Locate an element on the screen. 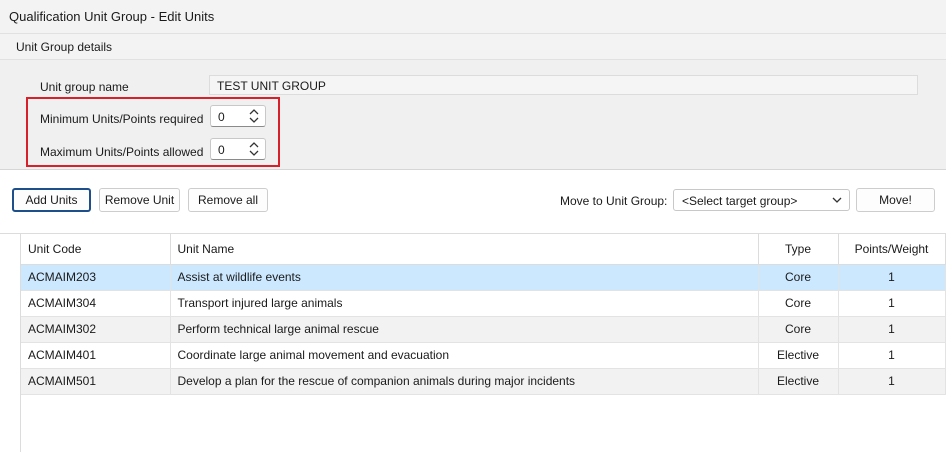  min-max-highlight-box is located at coordinates (153, 132).